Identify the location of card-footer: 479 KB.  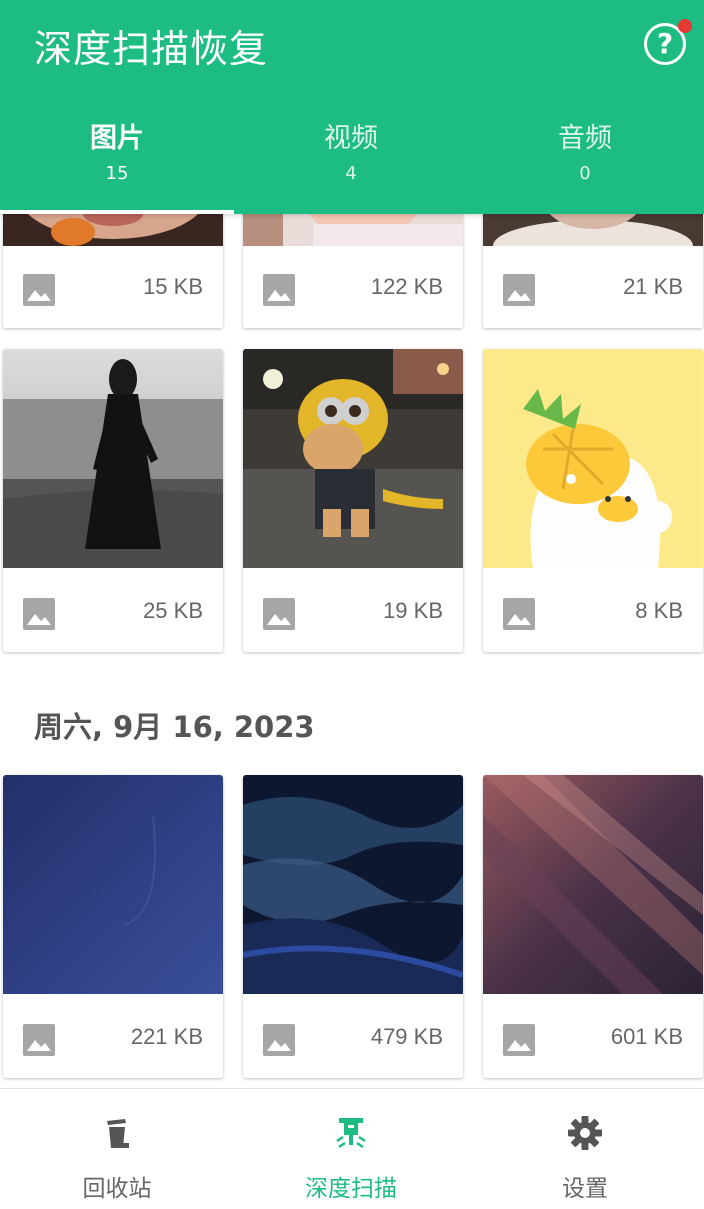
(353, 1036).